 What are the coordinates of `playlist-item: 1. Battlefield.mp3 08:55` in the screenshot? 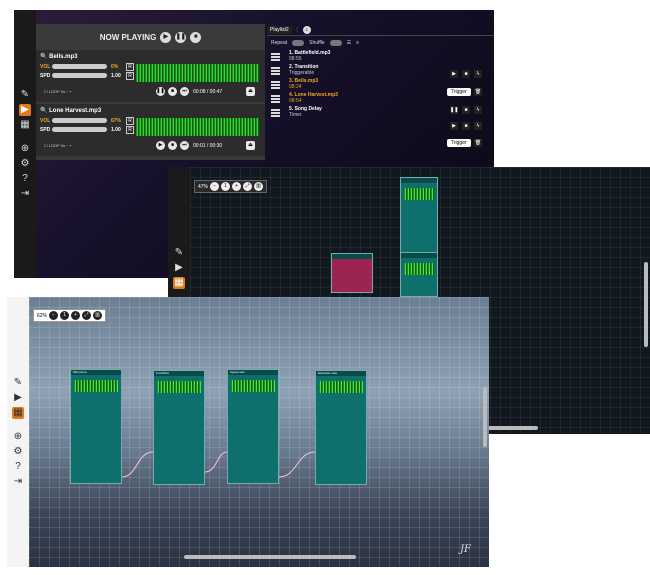 It's located at (380, 57).